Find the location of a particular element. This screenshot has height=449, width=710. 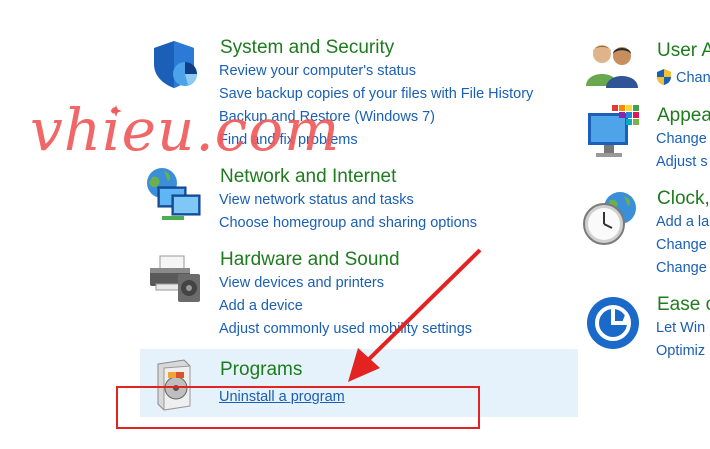

network-internet-title: Network and Internet is located at coordinates (308, 177).